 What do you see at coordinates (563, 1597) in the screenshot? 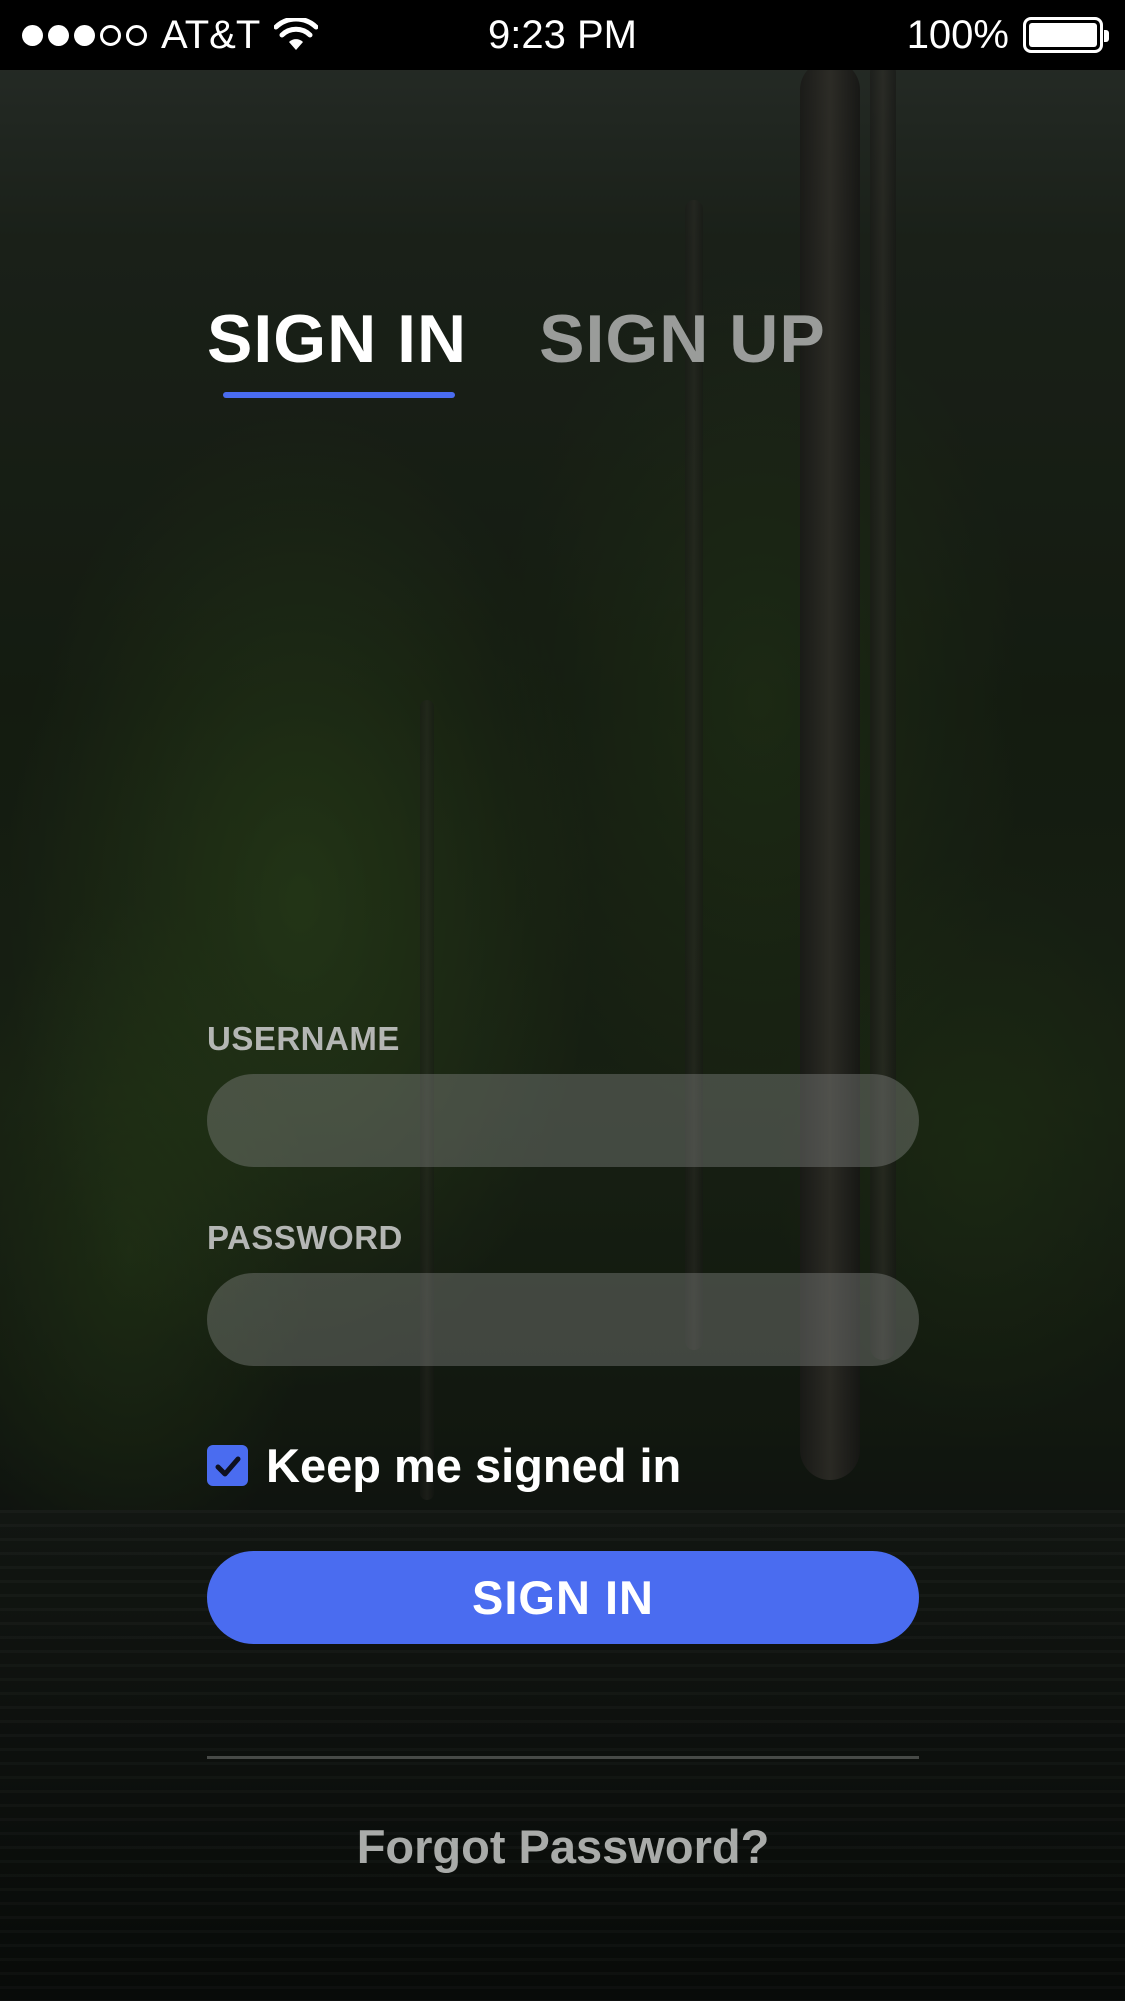
I see `sign-in-button: SIGN IN` at bounding box center [563, 1597].